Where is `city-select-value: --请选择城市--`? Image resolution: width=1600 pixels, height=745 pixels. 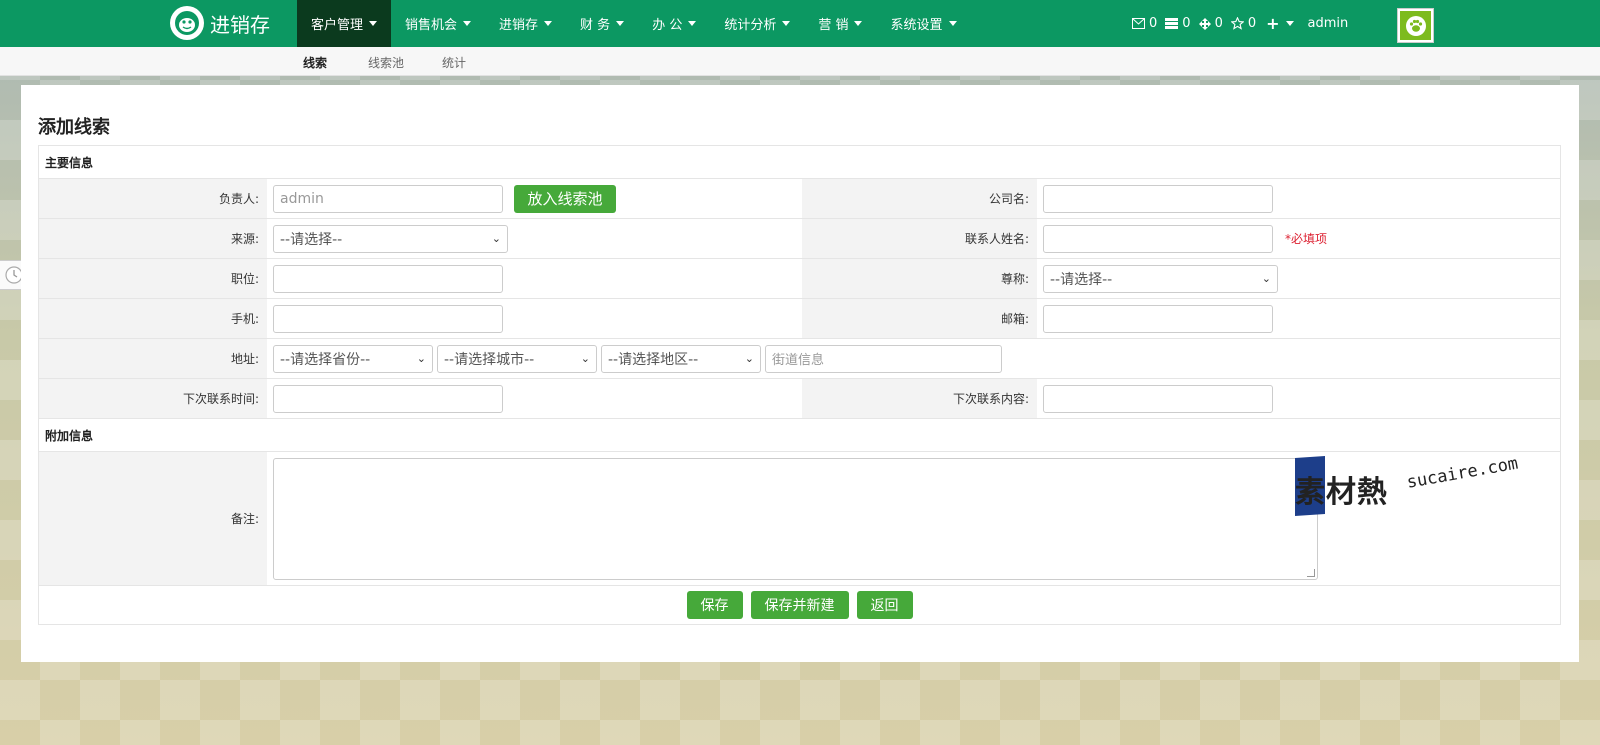 city-select-value: --请选择城市-- is located at coordinates (489, 359).